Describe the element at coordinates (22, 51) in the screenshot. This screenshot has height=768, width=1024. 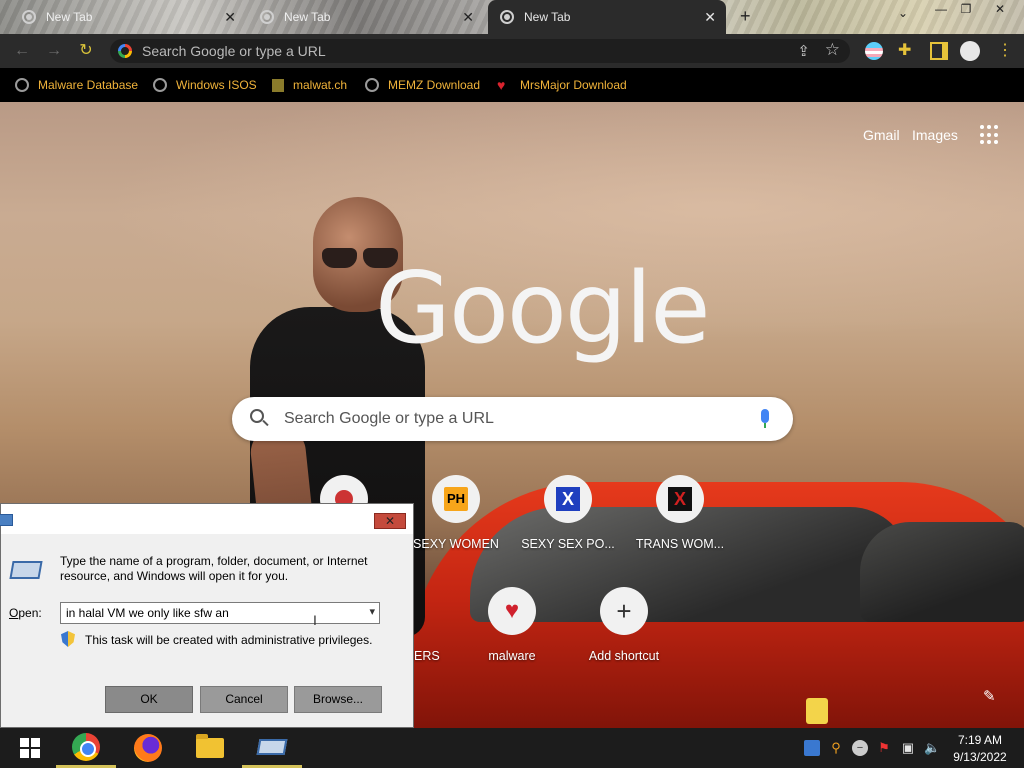
I see `back-icon: ←` at that location.